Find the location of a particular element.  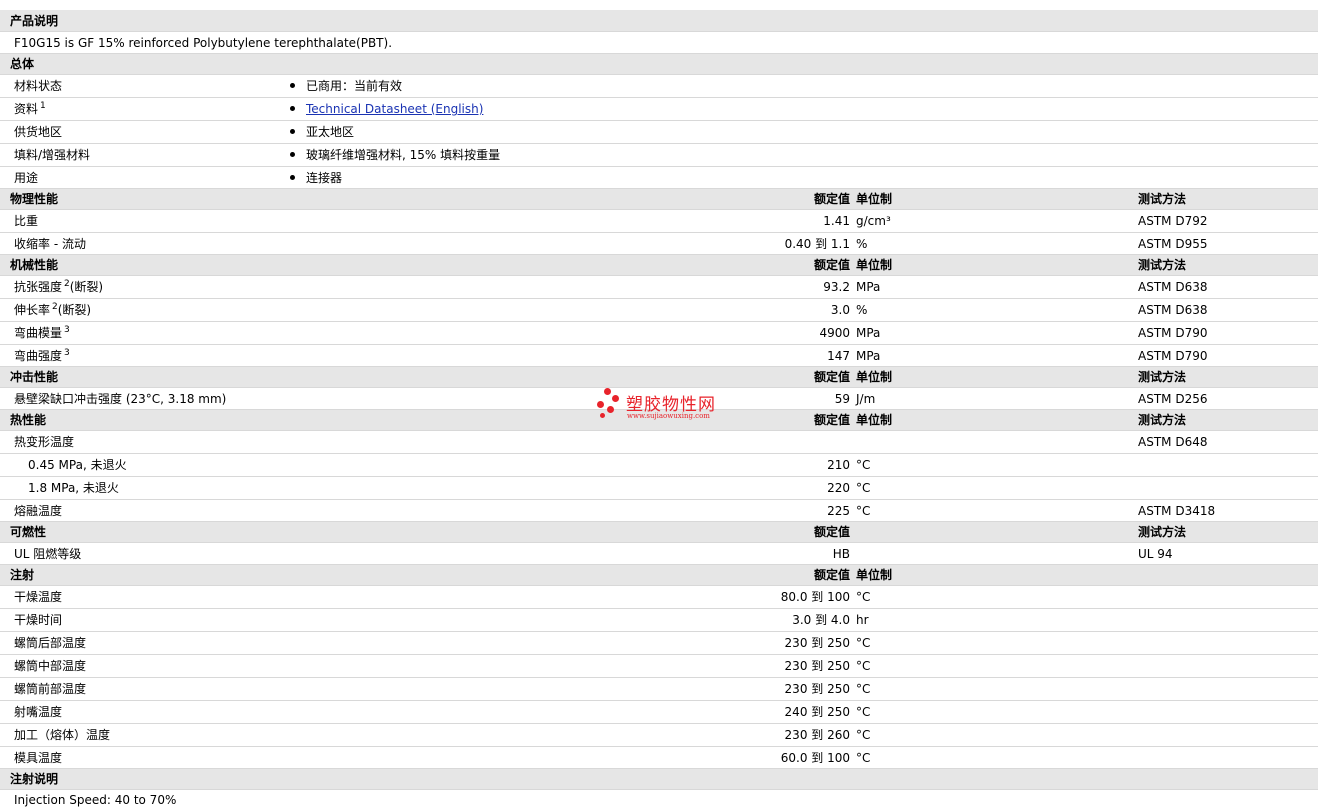

row-unit: J/m is located at coordinates (866, 399).